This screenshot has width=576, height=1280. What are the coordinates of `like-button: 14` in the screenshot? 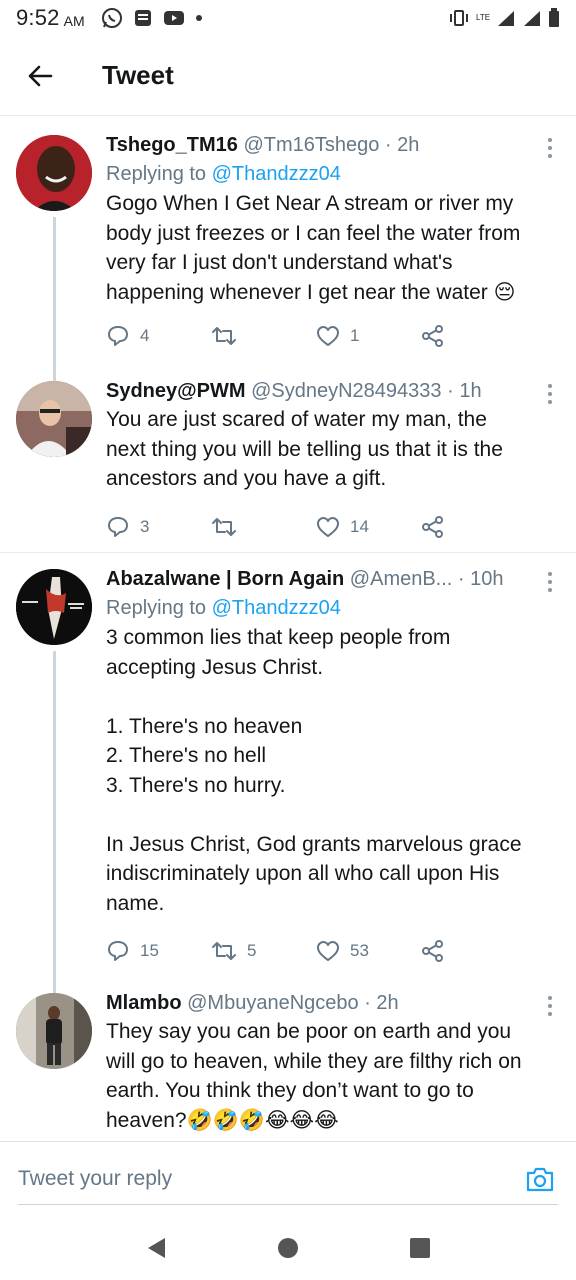 It's located at (368, 527).